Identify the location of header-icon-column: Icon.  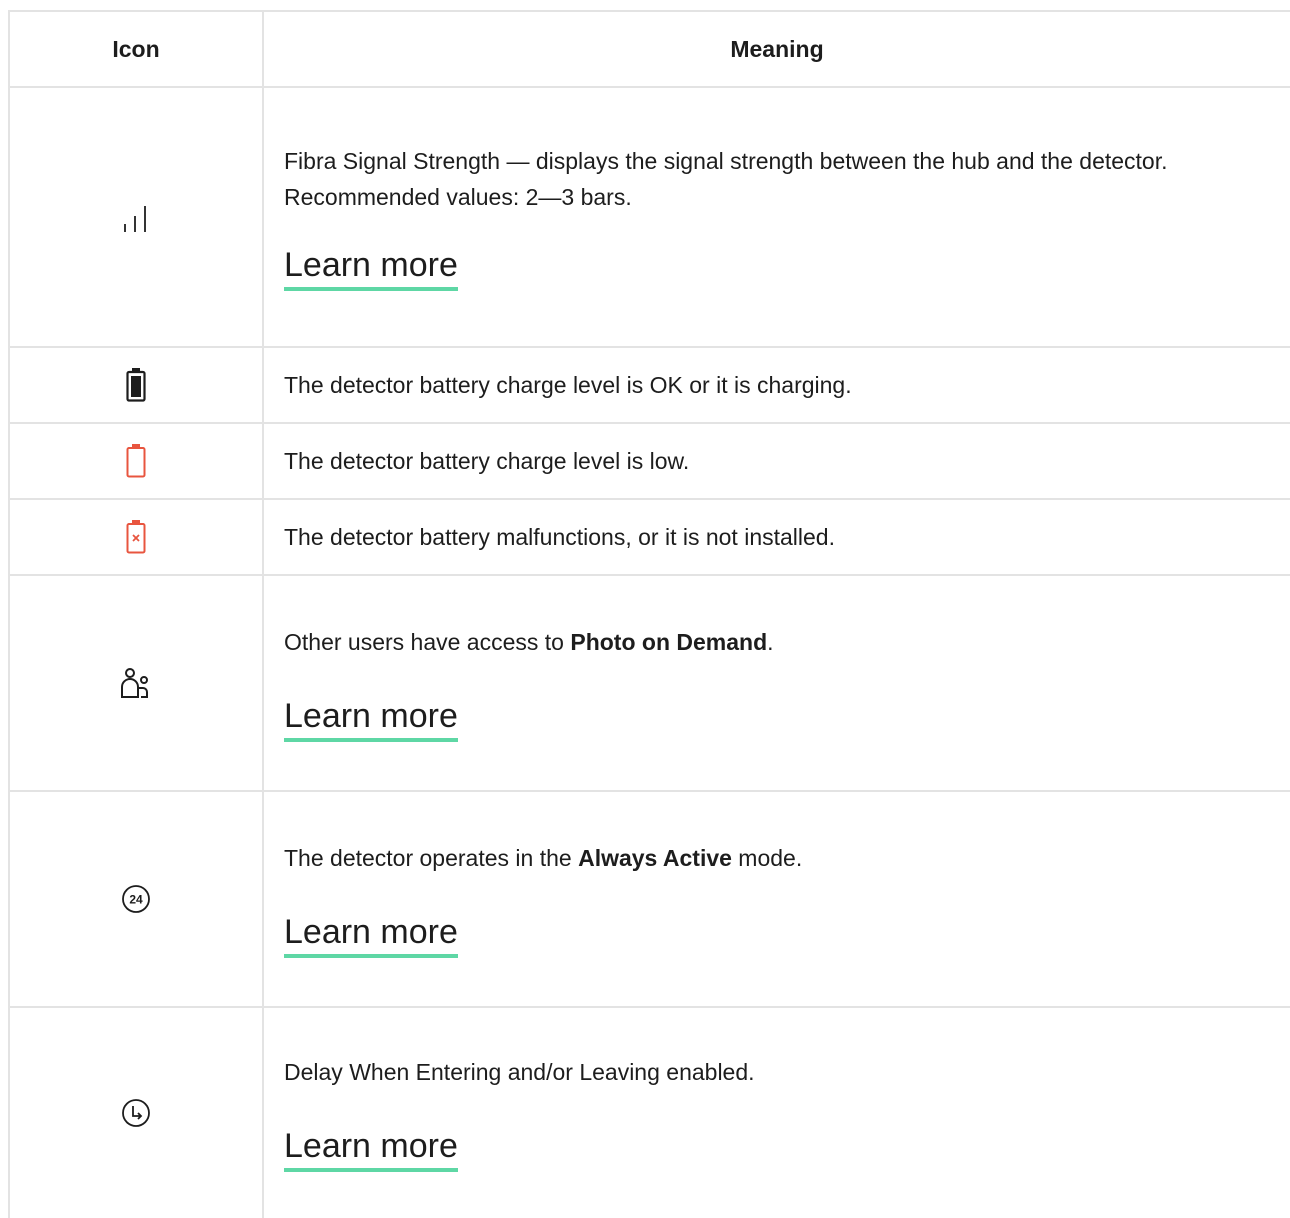
(136, 49).